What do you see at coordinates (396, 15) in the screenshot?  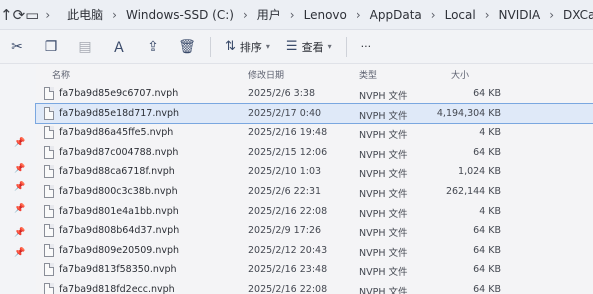 I see `breadcrumb-appdata: AppData` at bounding box center [396, 15].